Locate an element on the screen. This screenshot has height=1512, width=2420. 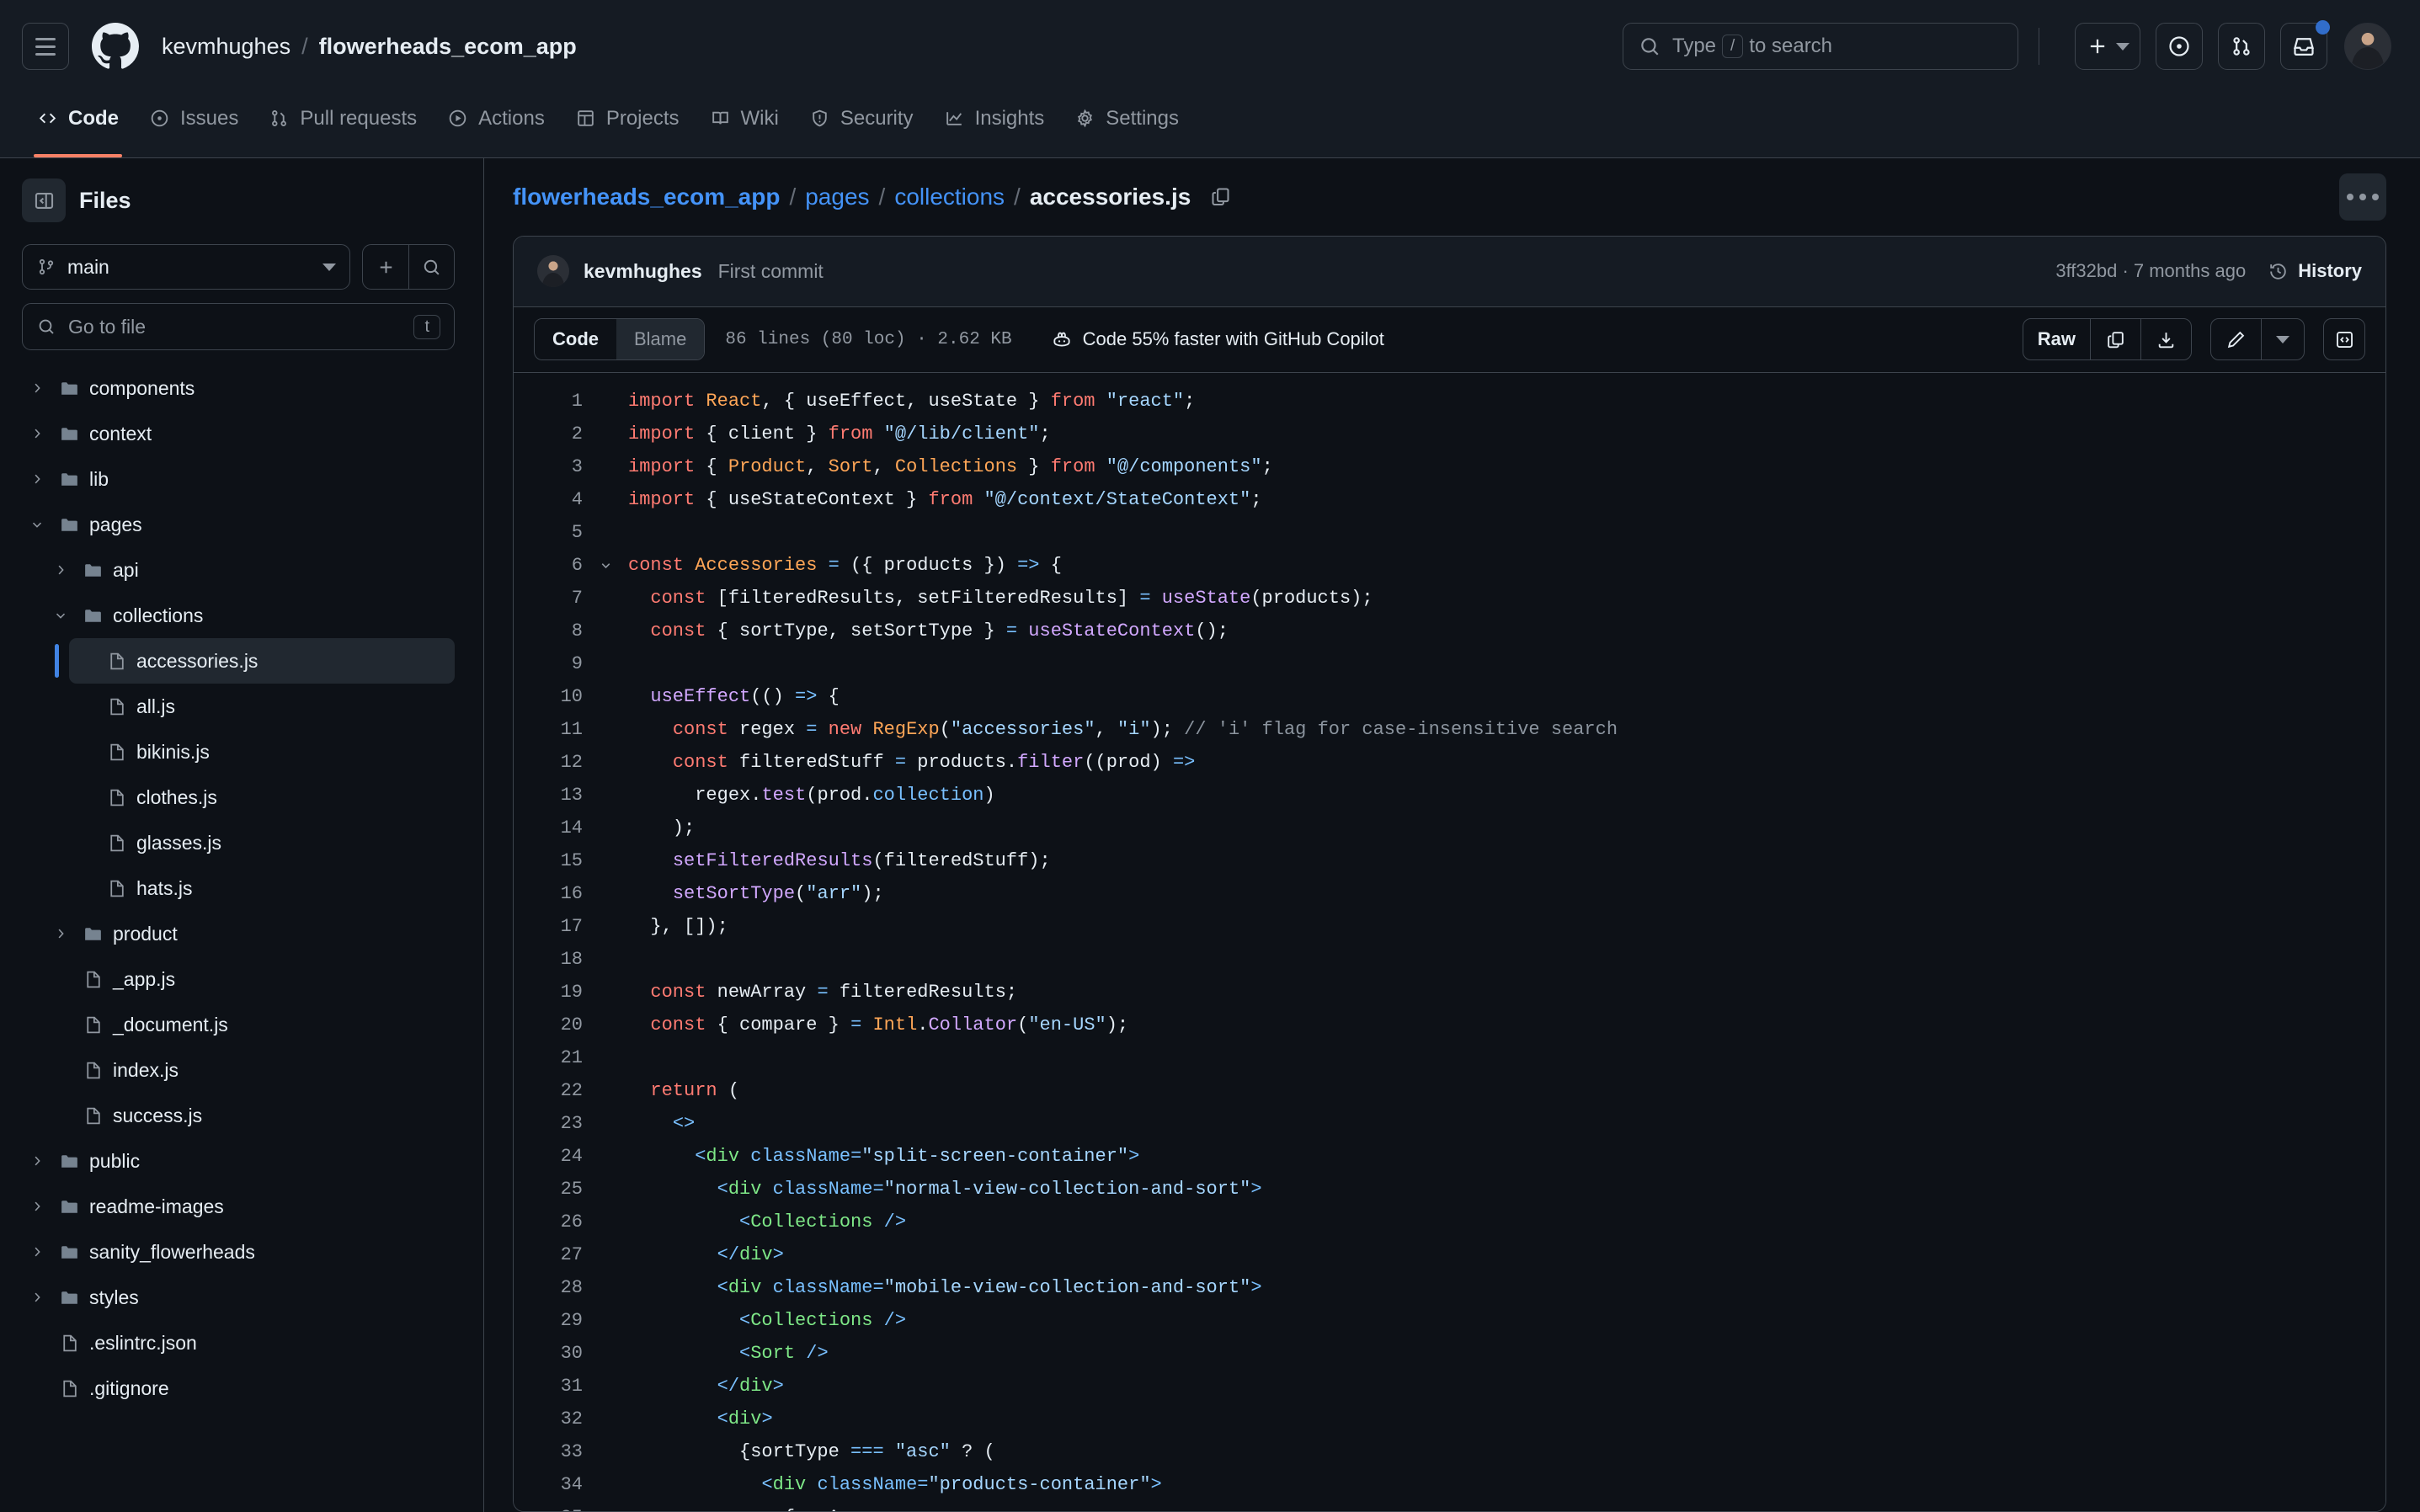
hamburger-icon is located at coordinates (46, 47).